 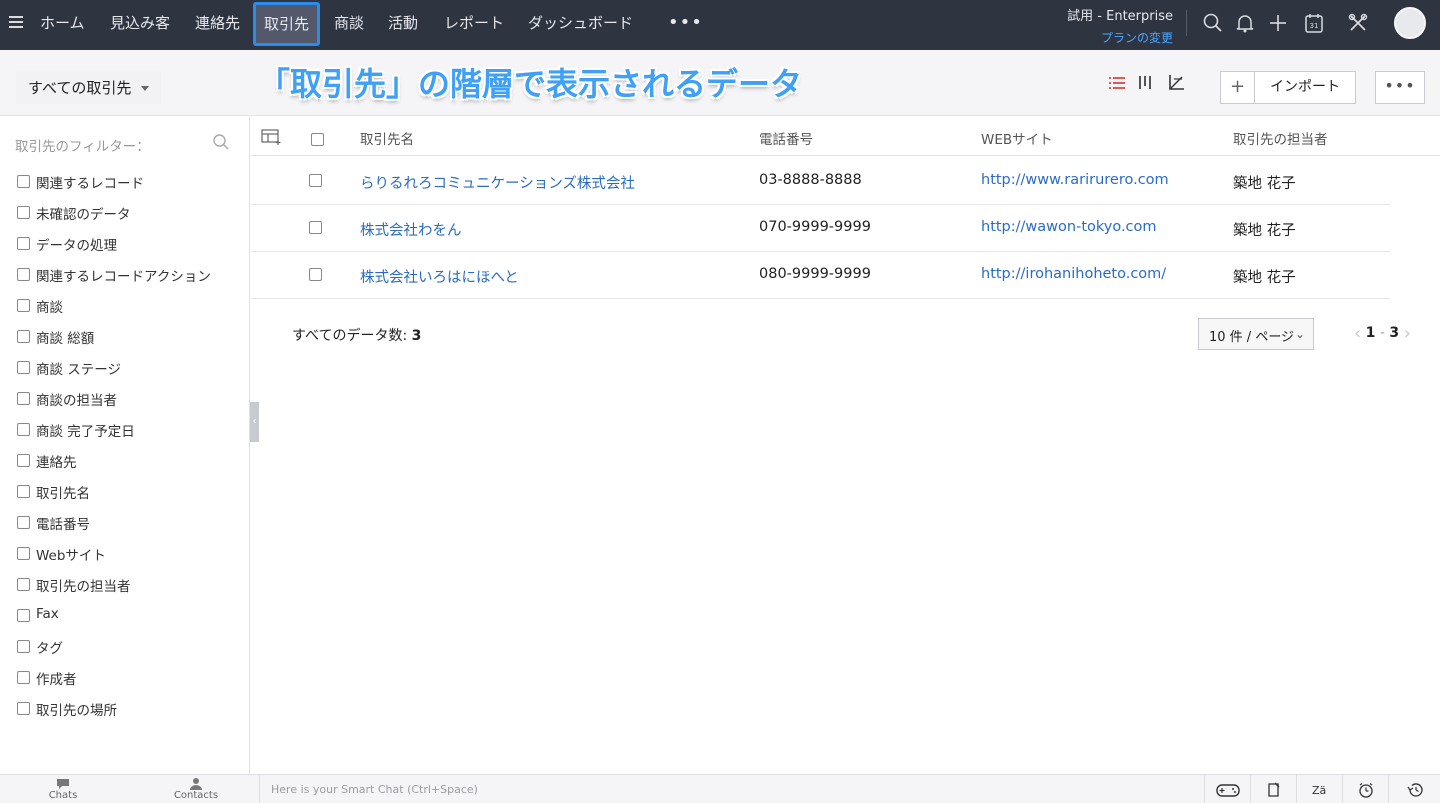 What do you see at coordinates (1358, 23) in the screenshot?
I see `setup-tools-icon` at bounding box center [1358, 23].